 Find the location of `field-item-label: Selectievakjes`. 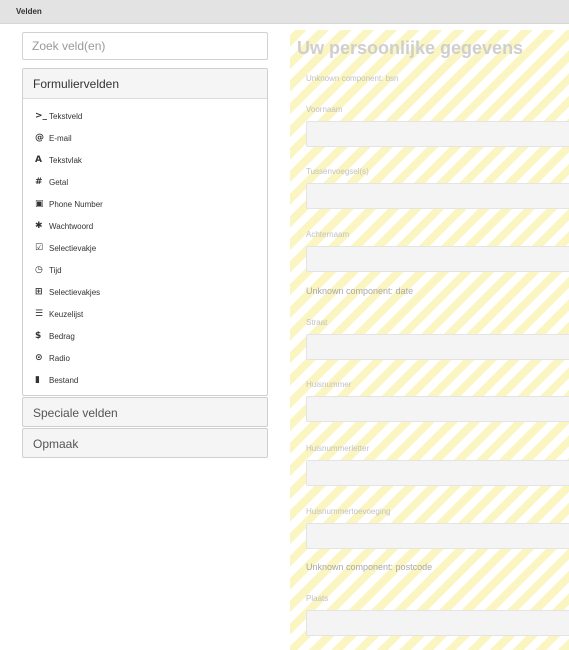

field-item-label: Selectievakjes is located at coordinates (75, 292).